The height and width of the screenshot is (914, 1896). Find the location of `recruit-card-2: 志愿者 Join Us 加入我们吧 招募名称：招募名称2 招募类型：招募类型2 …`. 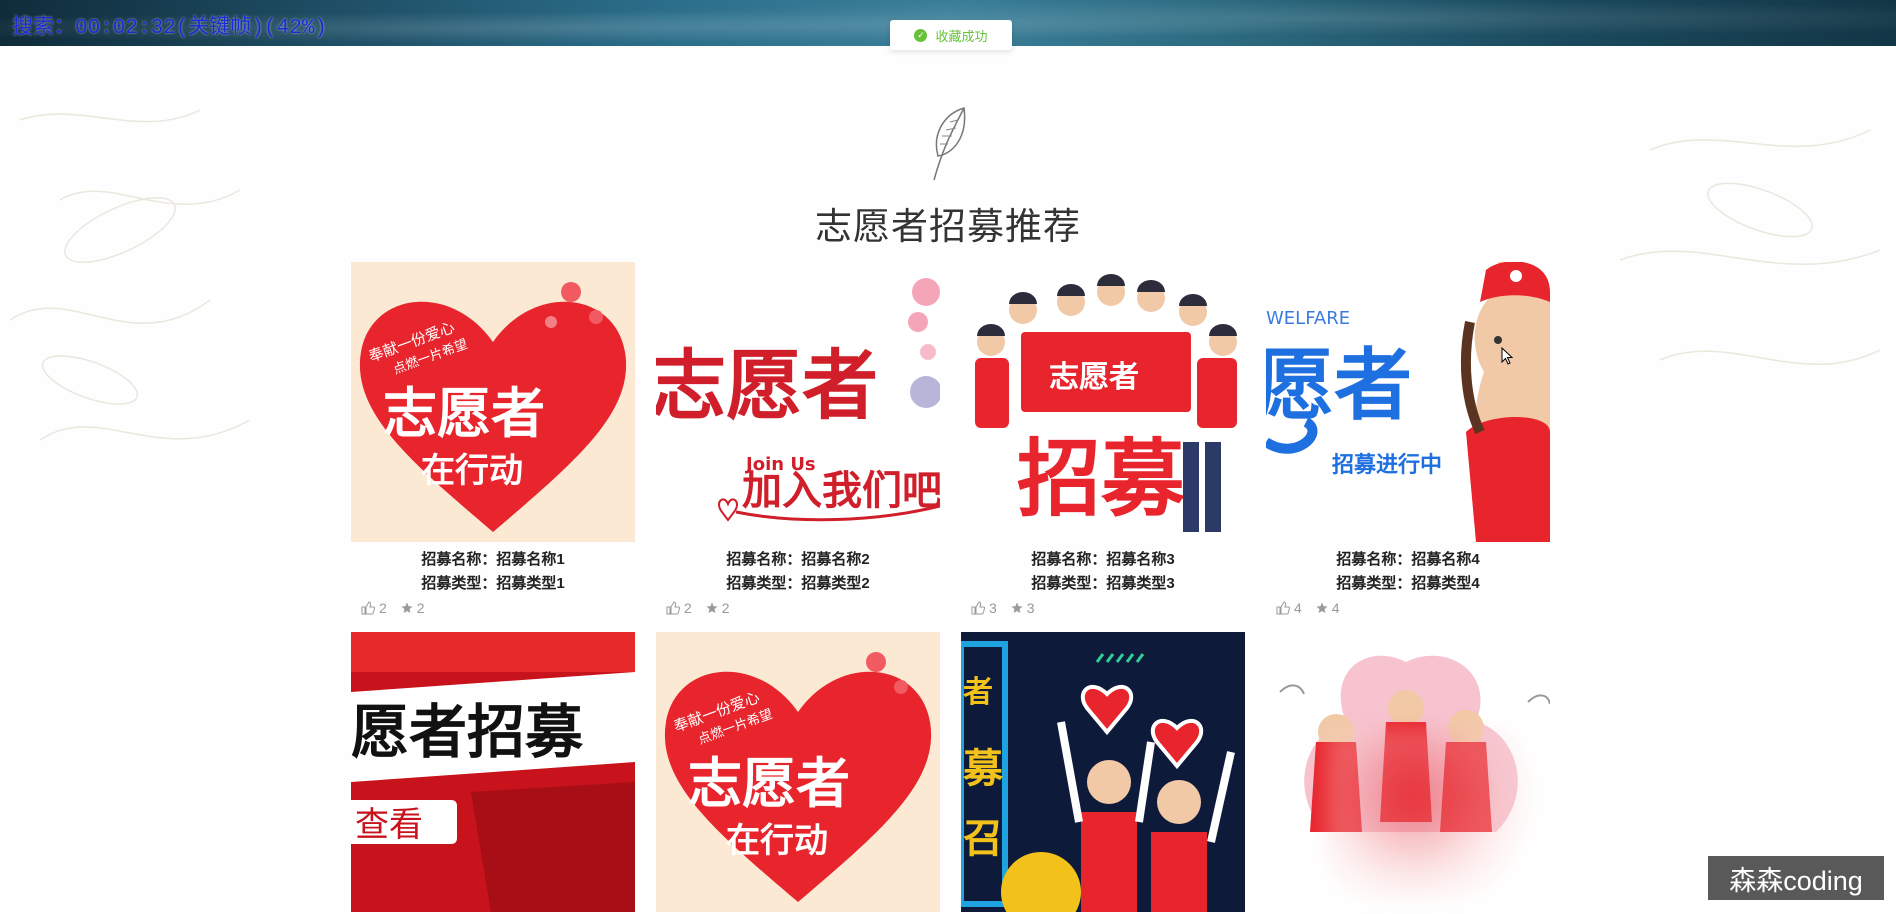

recruit-card-2: 志愿者 Join Us 加入我们吧 招募名称：招募名称2 招募类型：招募类型2 … is located at coordinates (798, 439).